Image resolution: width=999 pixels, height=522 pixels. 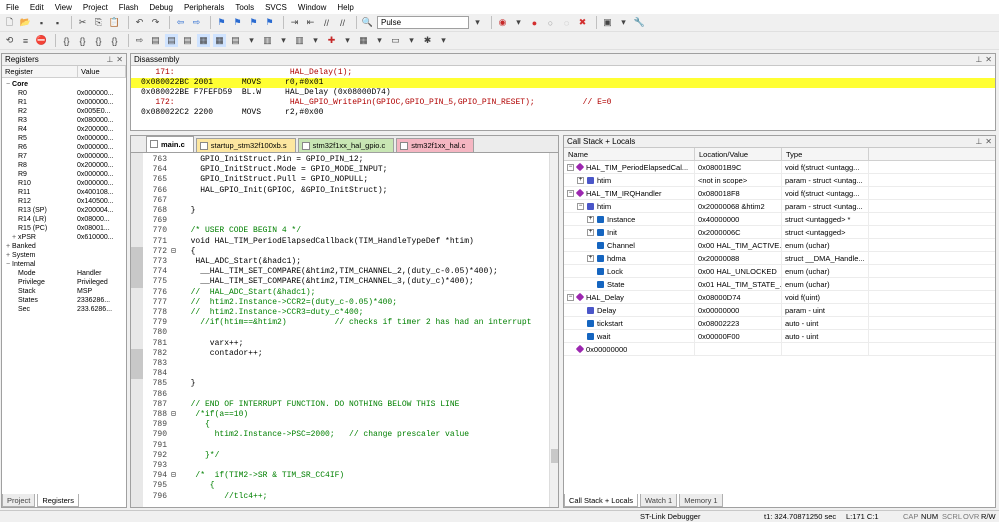 What do you see at coordinates (502, 22) in the screenshot?
I see `debug-session-icon: ◉` at bounding box center [502, 22].